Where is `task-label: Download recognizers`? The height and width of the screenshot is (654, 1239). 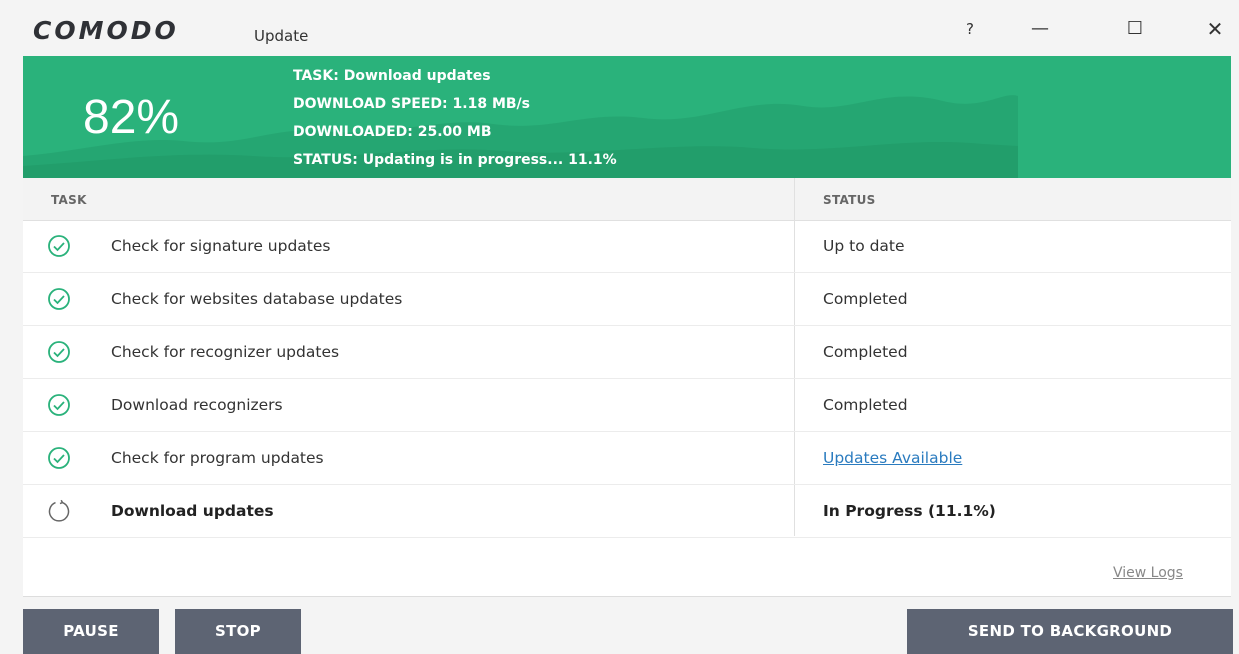
task-label: Download recognizers is located at coordinates (197, 405).